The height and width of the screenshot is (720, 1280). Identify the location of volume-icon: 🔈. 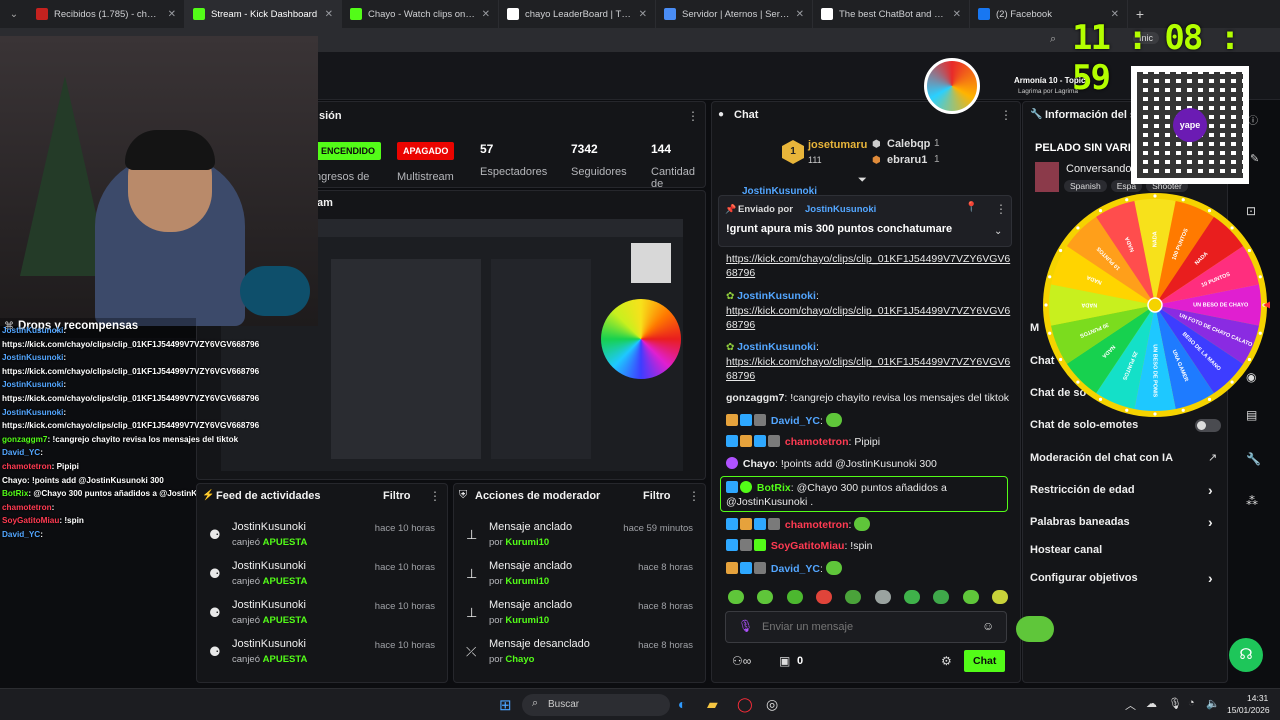
(1213, 703).